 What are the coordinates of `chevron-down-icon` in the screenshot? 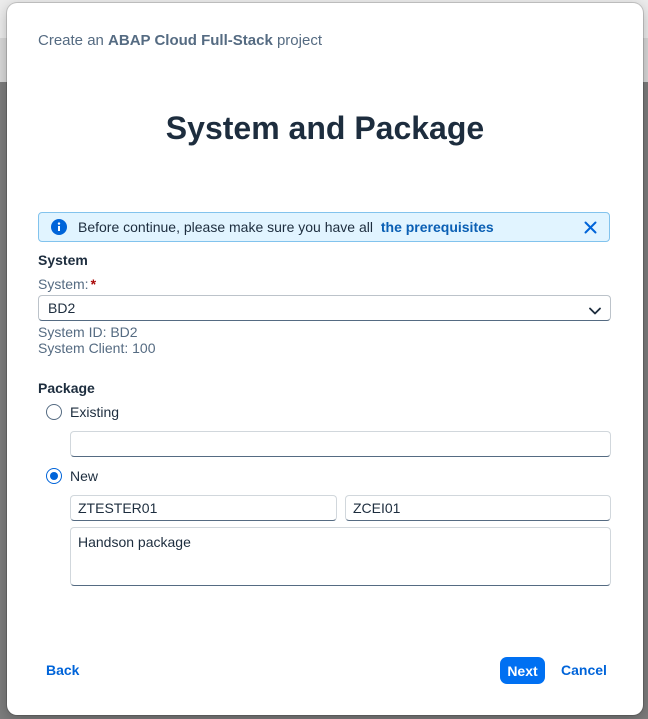 It's located at (595, 309).